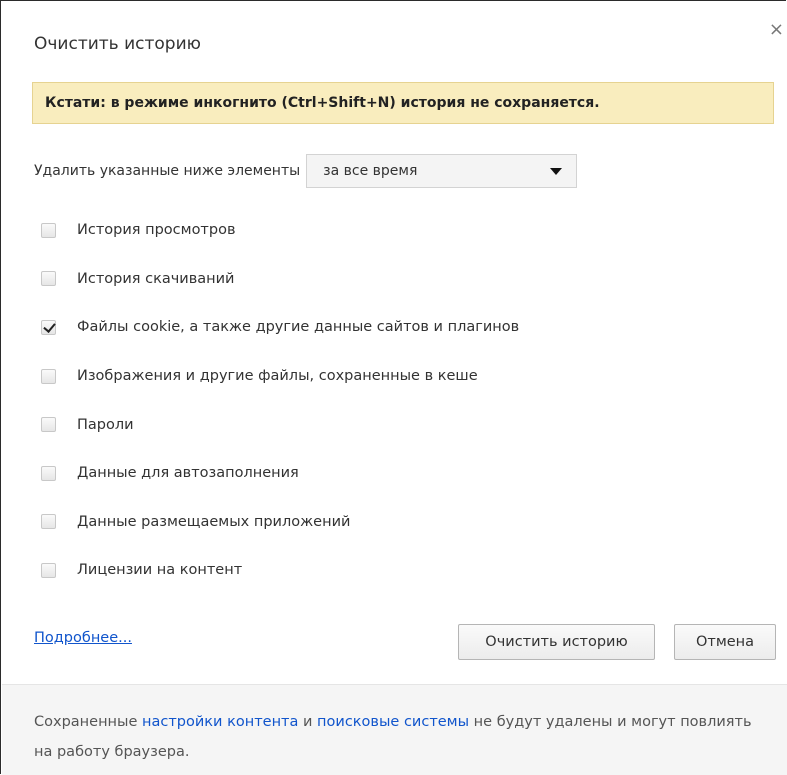 The width and height of the screenshot is (787, 775). I want to click on option-row: Пароли, so click(280, 424).